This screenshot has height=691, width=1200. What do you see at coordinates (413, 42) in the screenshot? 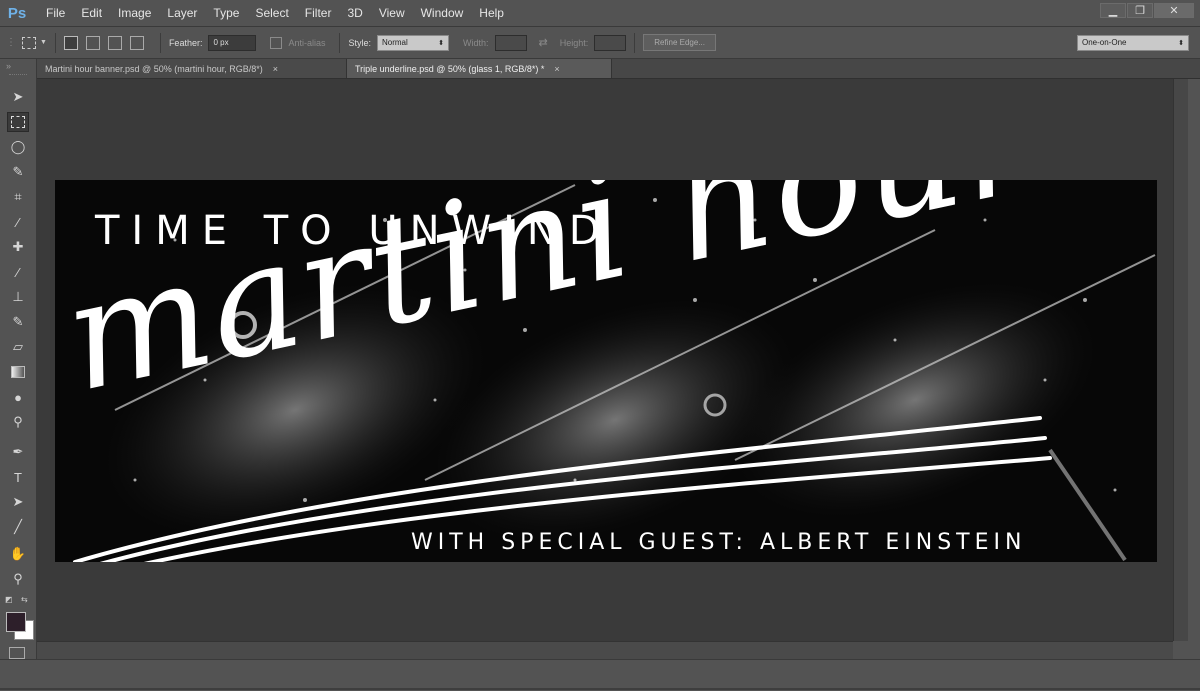
I see `style-select: Normal ⬍` at bounding box center [413, 42].